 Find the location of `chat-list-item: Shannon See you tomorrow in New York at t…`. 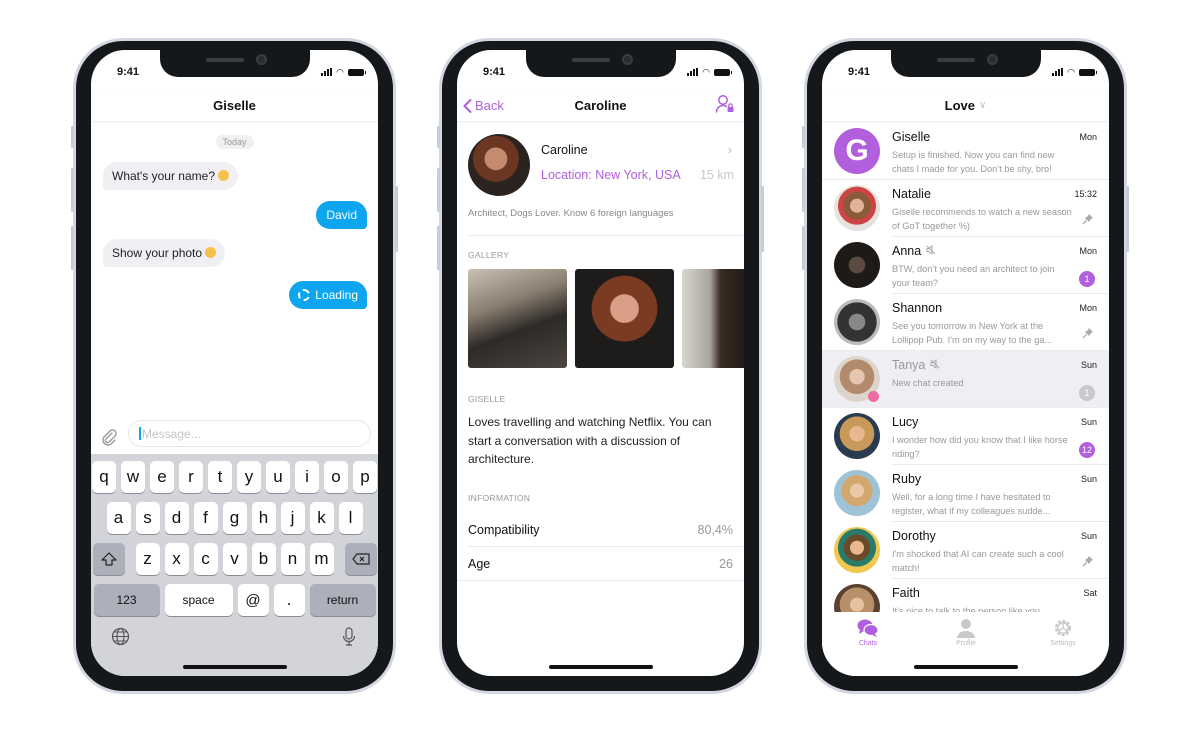

chat-list-item: Shannon See you tomorrow in New York at t… is located at coordinates (965, 322).